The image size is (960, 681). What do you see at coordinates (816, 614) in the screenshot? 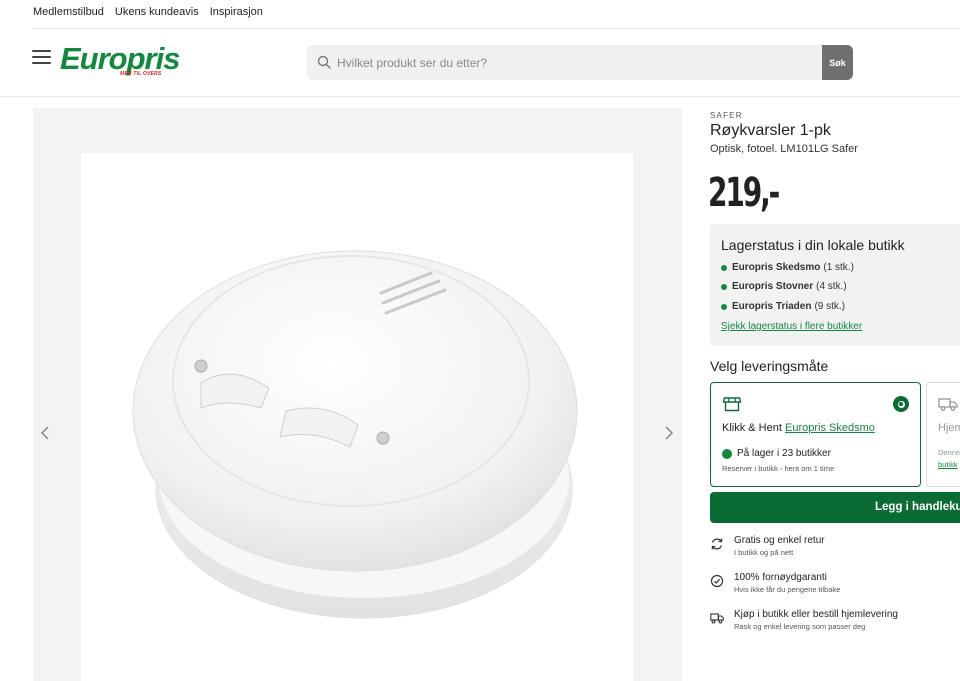
I see `usp-title: Kjøp i butikk eller bestill hjemlevering` at bounding box center [816, 614].